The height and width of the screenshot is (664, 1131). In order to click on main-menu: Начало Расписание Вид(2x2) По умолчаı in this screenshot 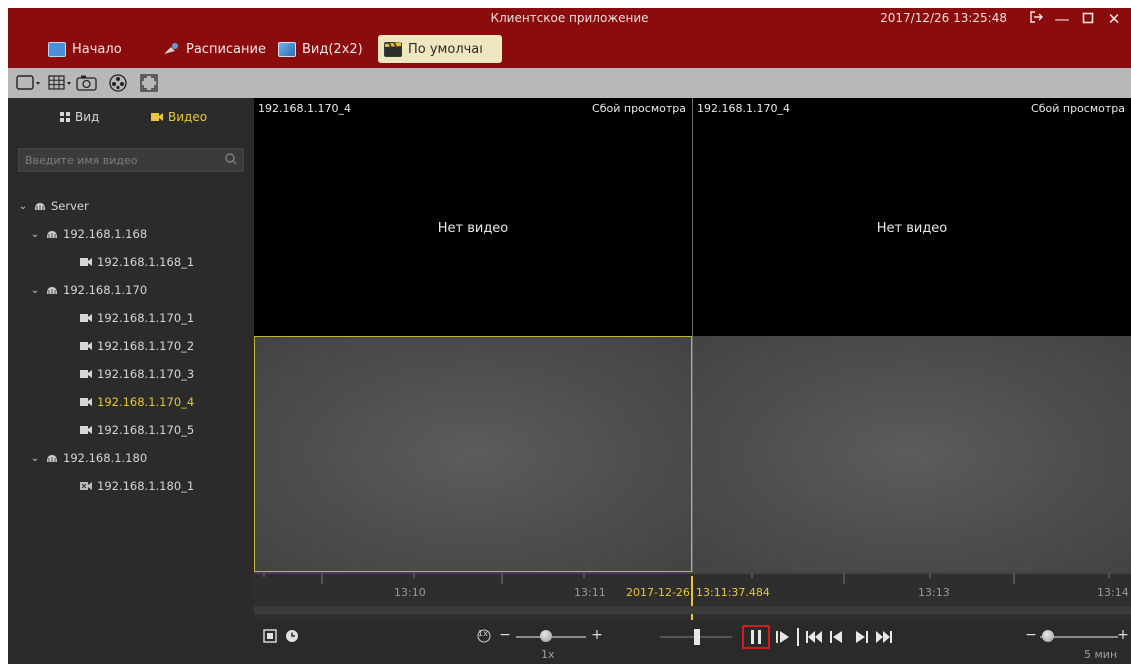, I will do `click(569, 49)`.